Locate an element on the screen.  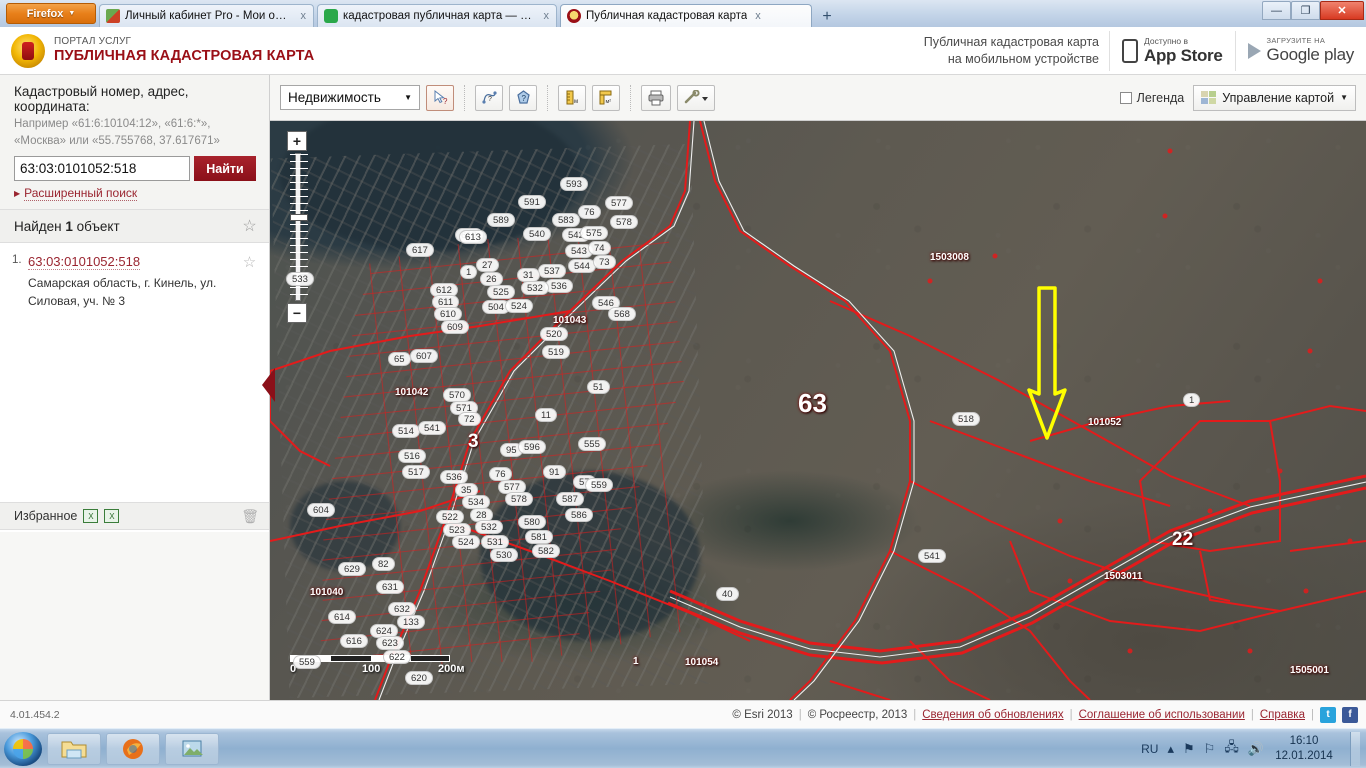
updates-link: Сведения об обновлениях is located at coordinates (992, 715).